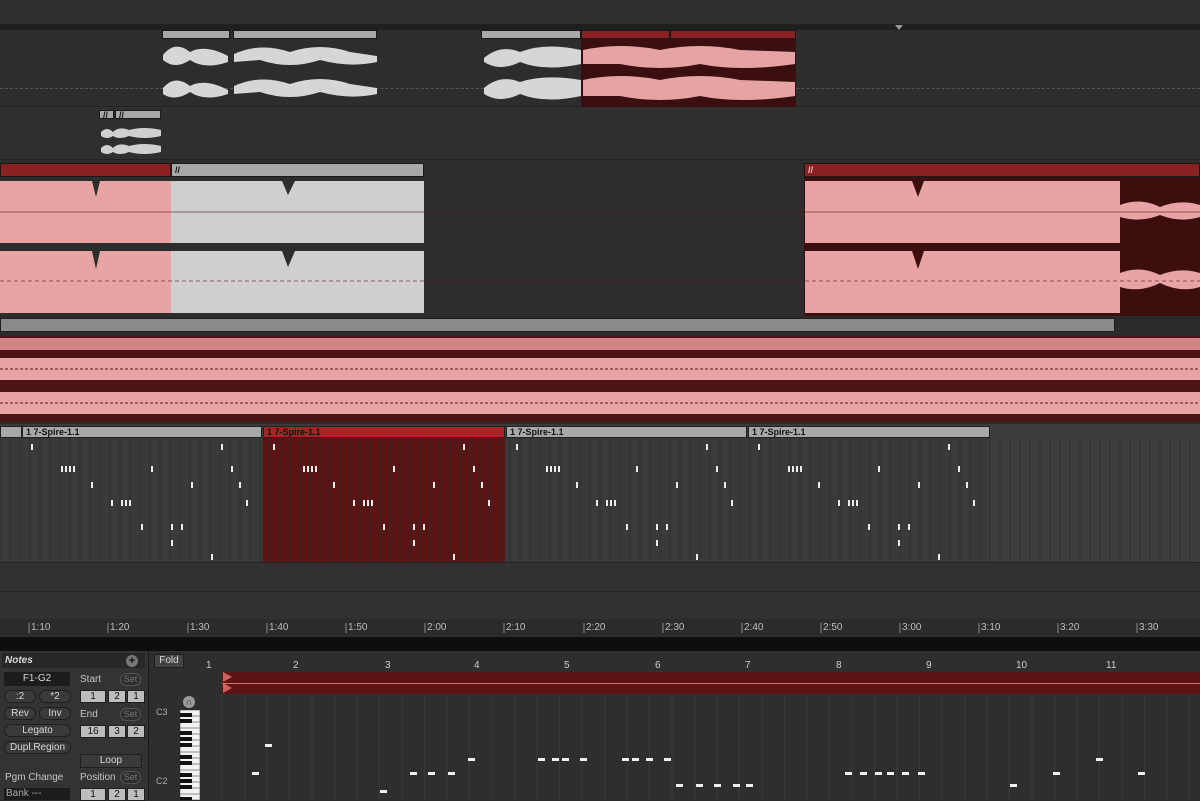 Image resolution: width=1200 pixels, height=801 pixels. What do you see at coordinates (37, 679) in the screenshot?
I see `note-range-display: F1-G2` at bounding box center [37, 679].